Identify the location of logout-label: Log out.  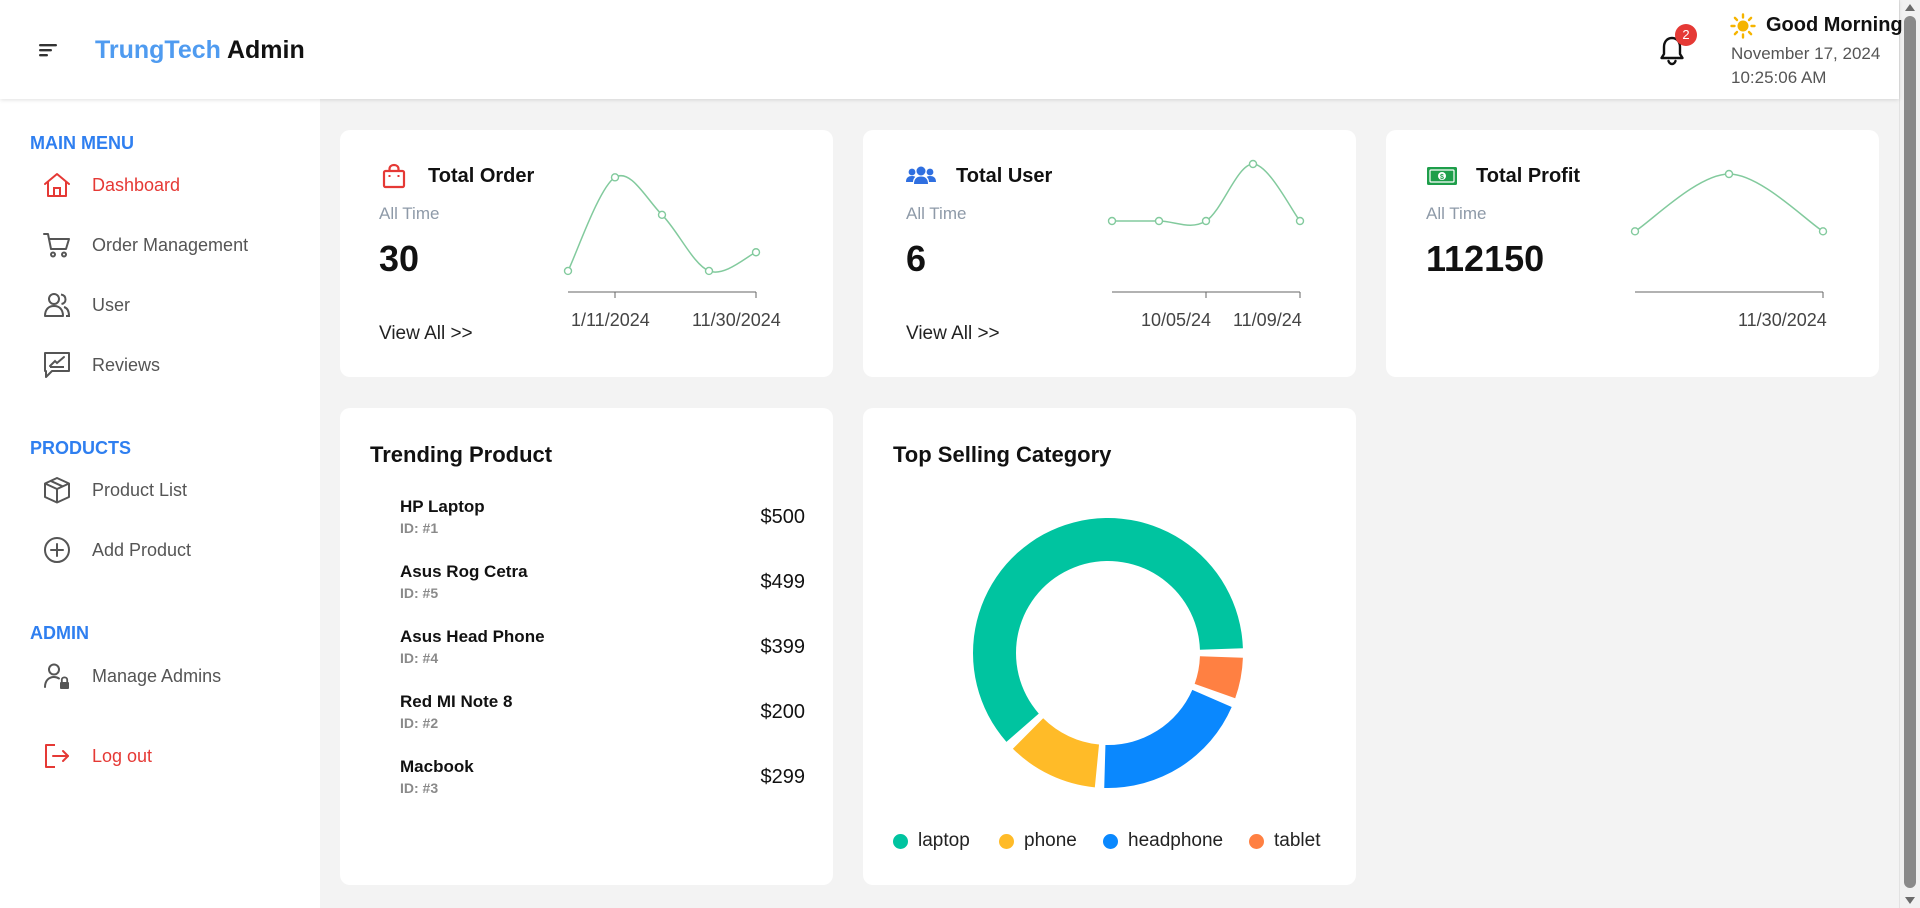
(122, 755).